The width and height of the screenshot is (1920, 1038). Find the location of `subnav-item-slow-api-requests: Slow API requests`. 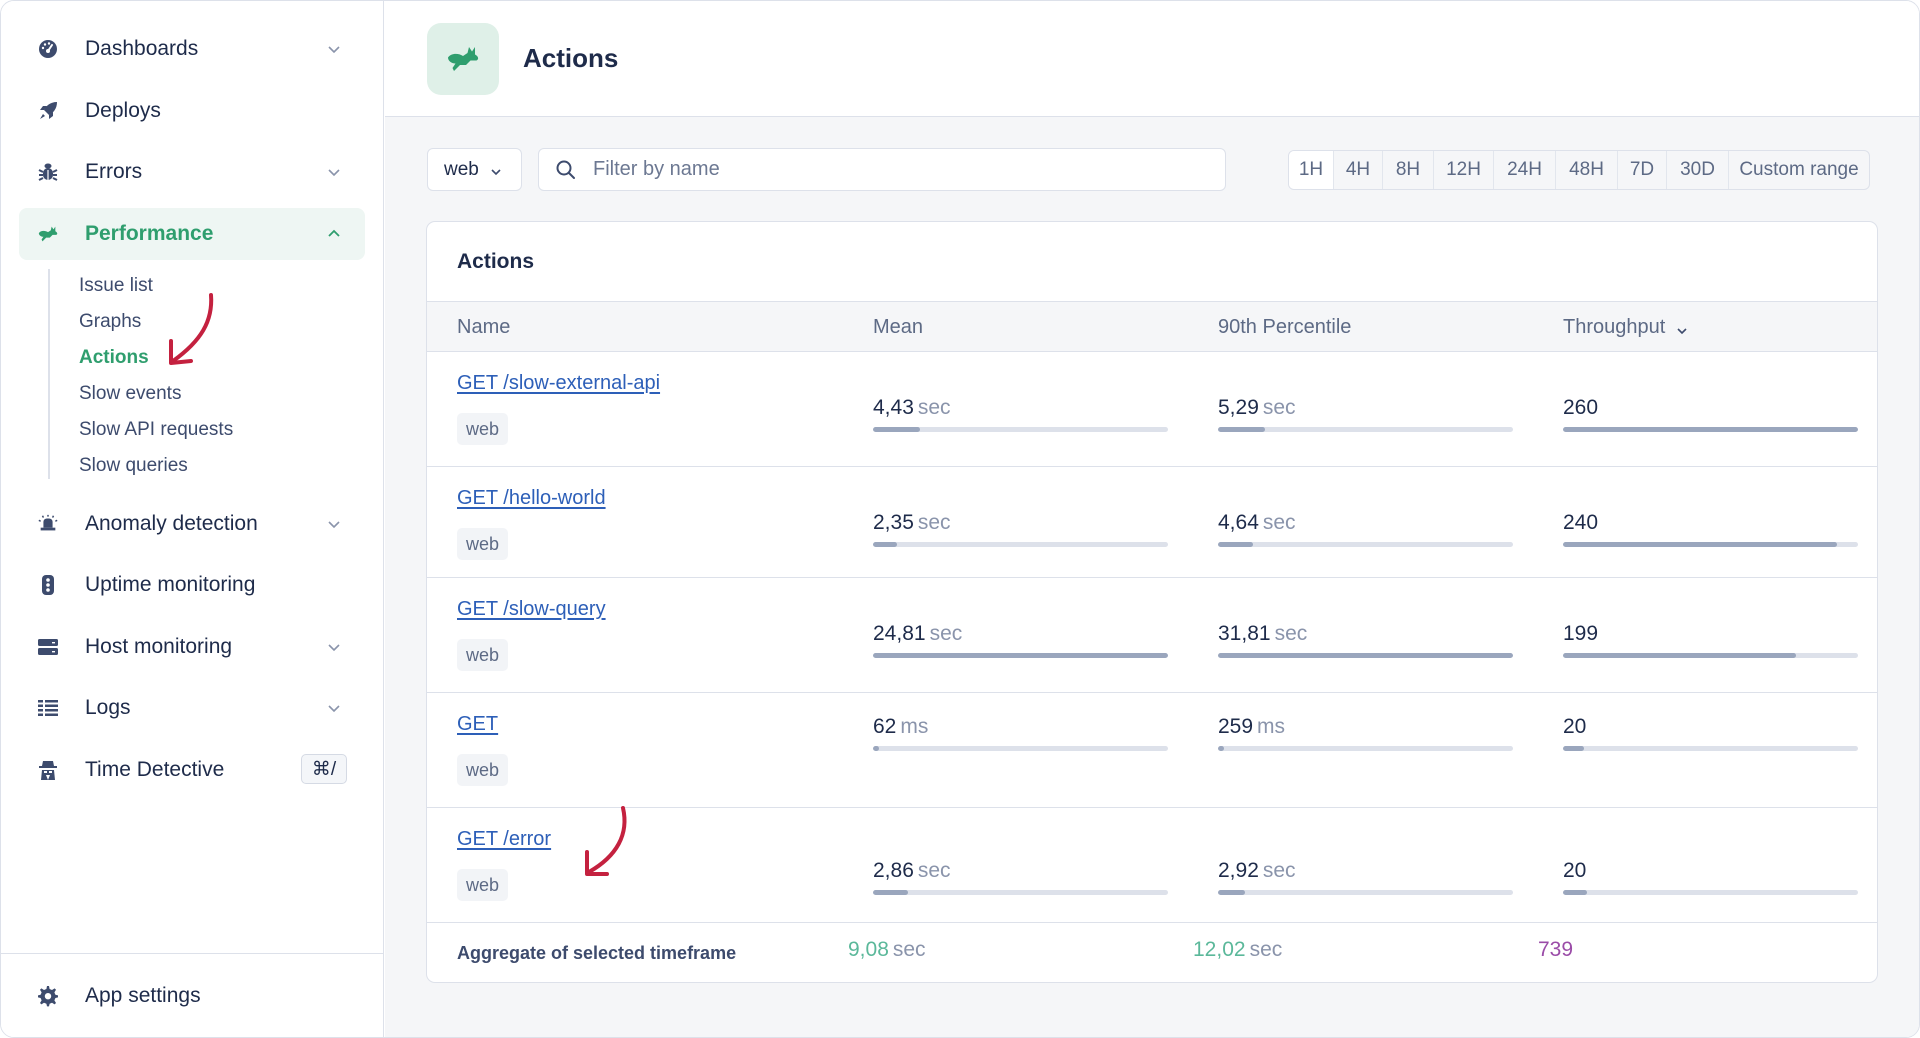

subnav-item-slow-api-requests: Slow API requests is located at coordinates (156, 430).